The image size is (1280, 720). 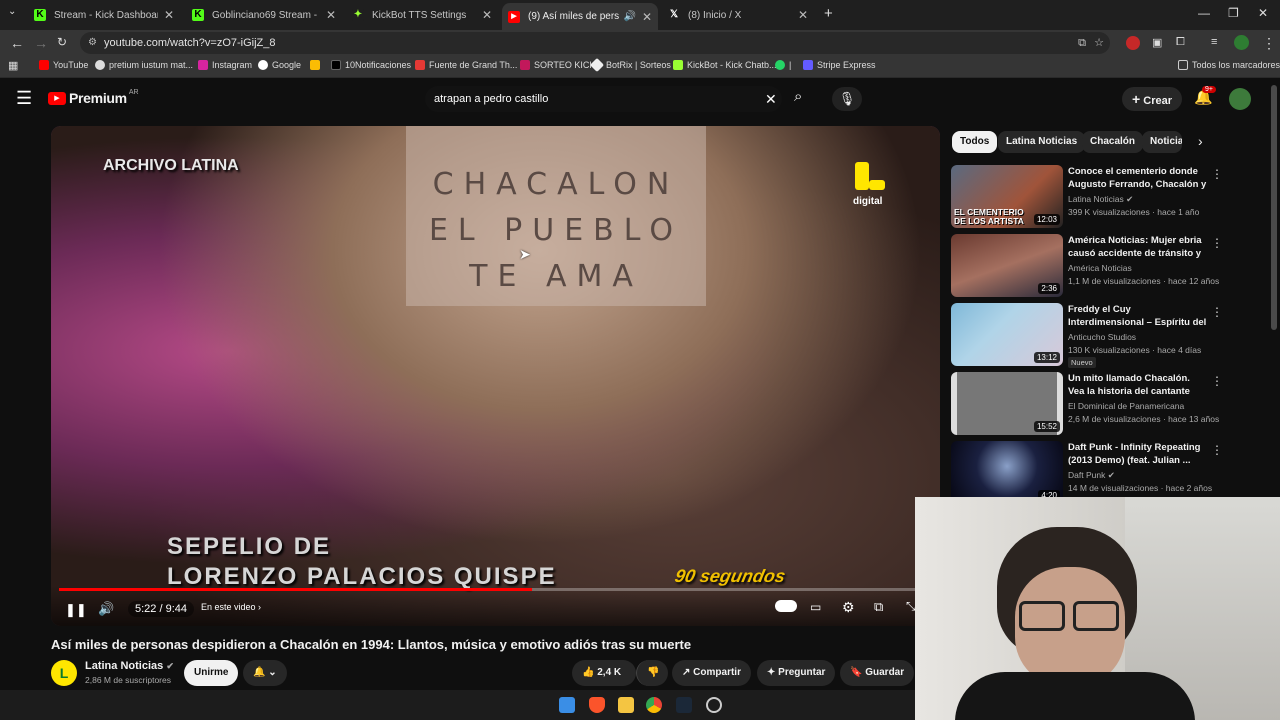 What do you see at coordinates (796, 673) in the screenshot?
I see `ask-button: ✦ Preguntar` at bounding box center [796, 673].